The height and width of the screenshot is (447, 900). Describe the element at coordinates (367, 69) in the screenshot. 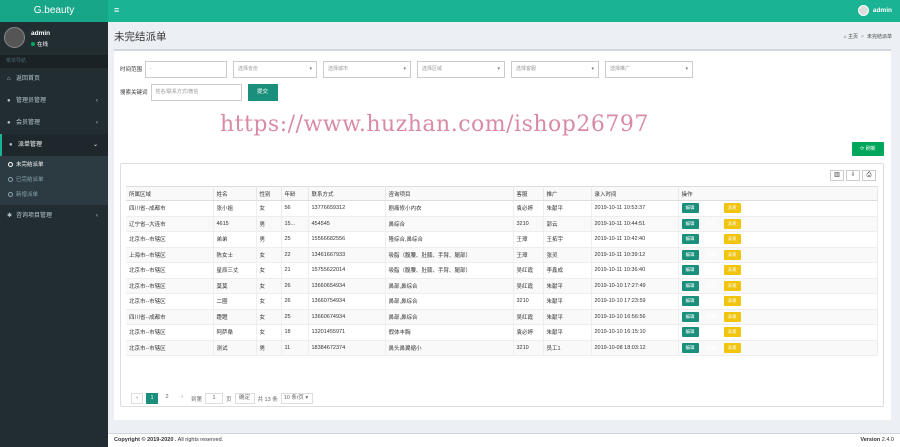

I see `city-select: 选择城市 ▾` at that location.